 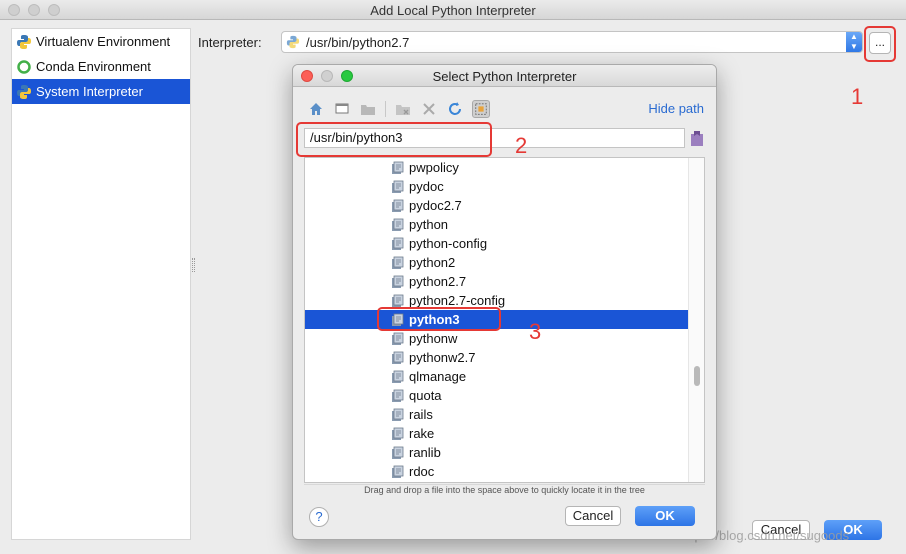 What do you see at coordinates (438, 281) in the screenshot?
I see `tree-item-label: python2.7` at bounding box center [438, 281].